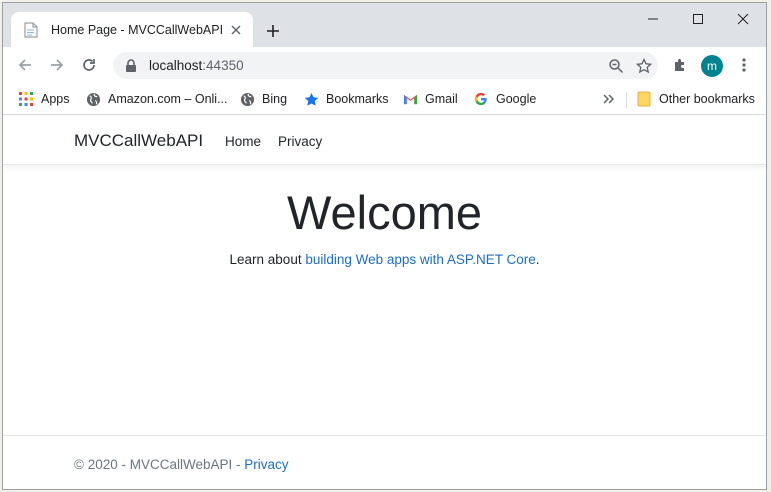  I want to click on menu-kebab-icon, so click(744, 65).